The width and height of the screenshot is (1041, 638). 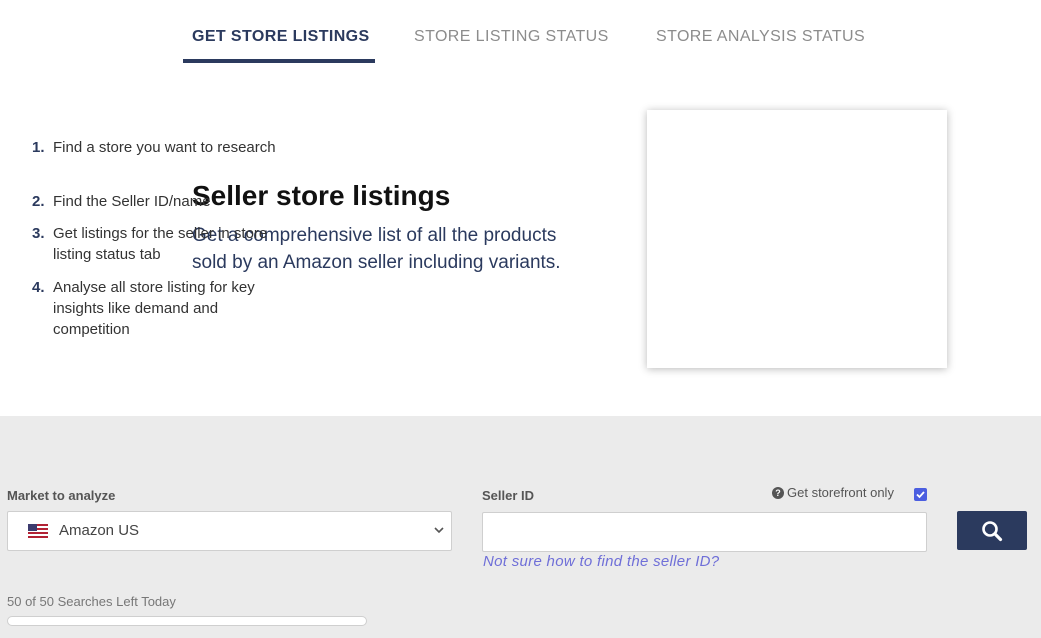 I want to click on searches-progress-bar, so click(x=187, y=621).